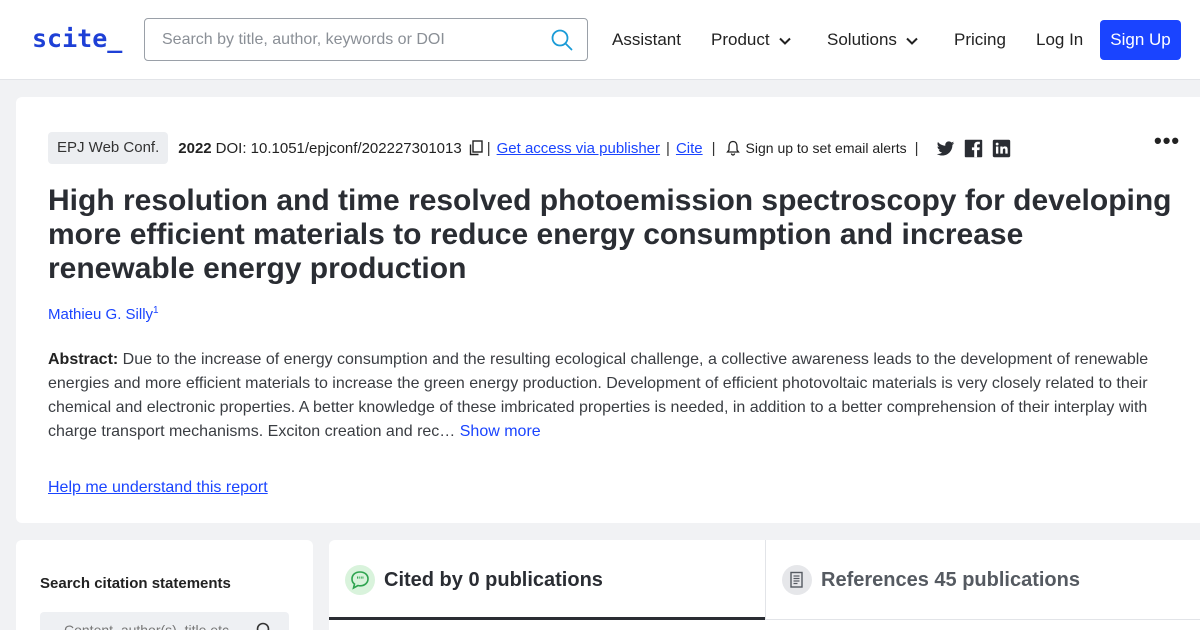 The image size is (1200, 630). I want to click on nav-solutions-label: Solutions, so click(862, 39).